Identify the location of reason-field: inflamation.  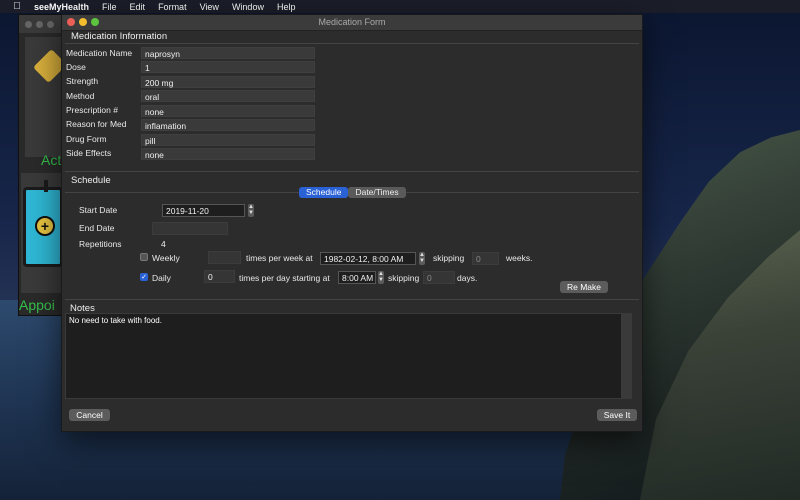
(228, 125).